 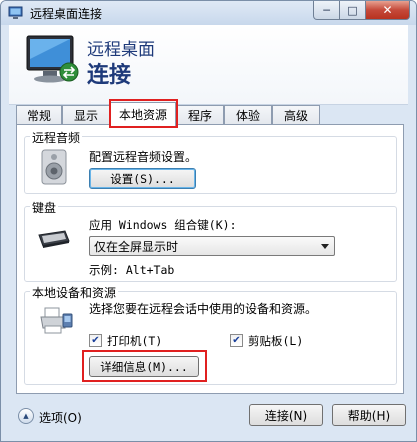 I want to click on window-title: 远程桌面连接, so click(x=66, y=14).